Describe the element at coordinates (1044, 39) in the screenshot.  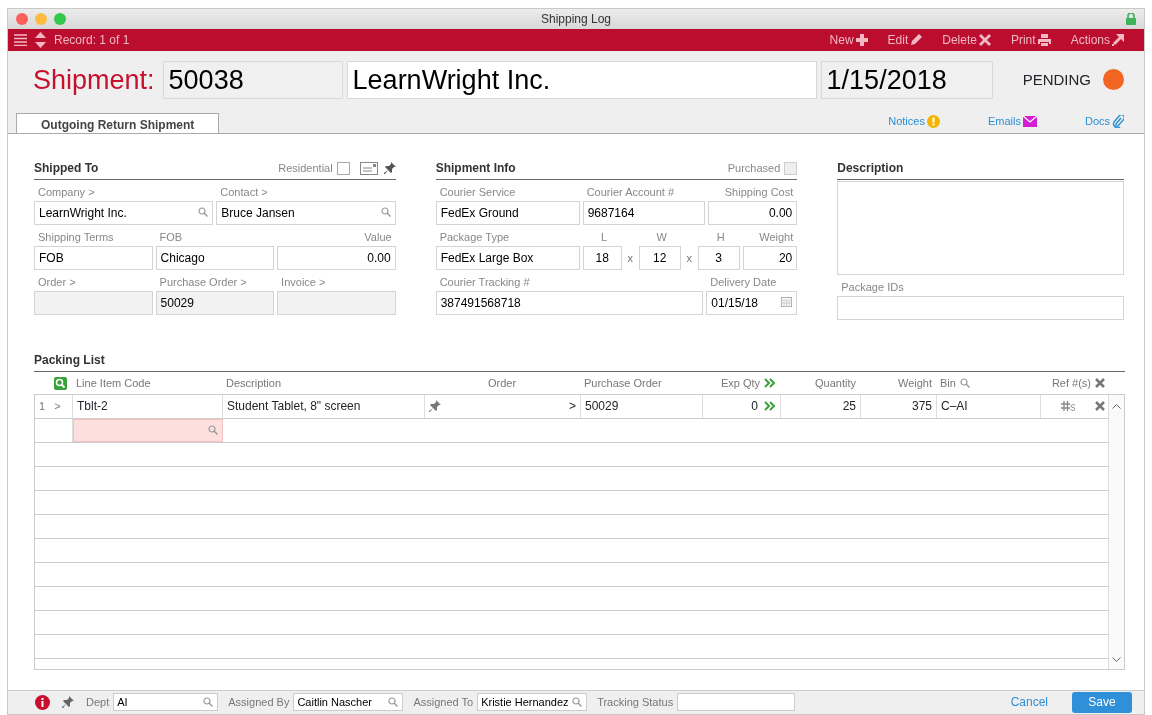
I see `printer-icon` at that location.